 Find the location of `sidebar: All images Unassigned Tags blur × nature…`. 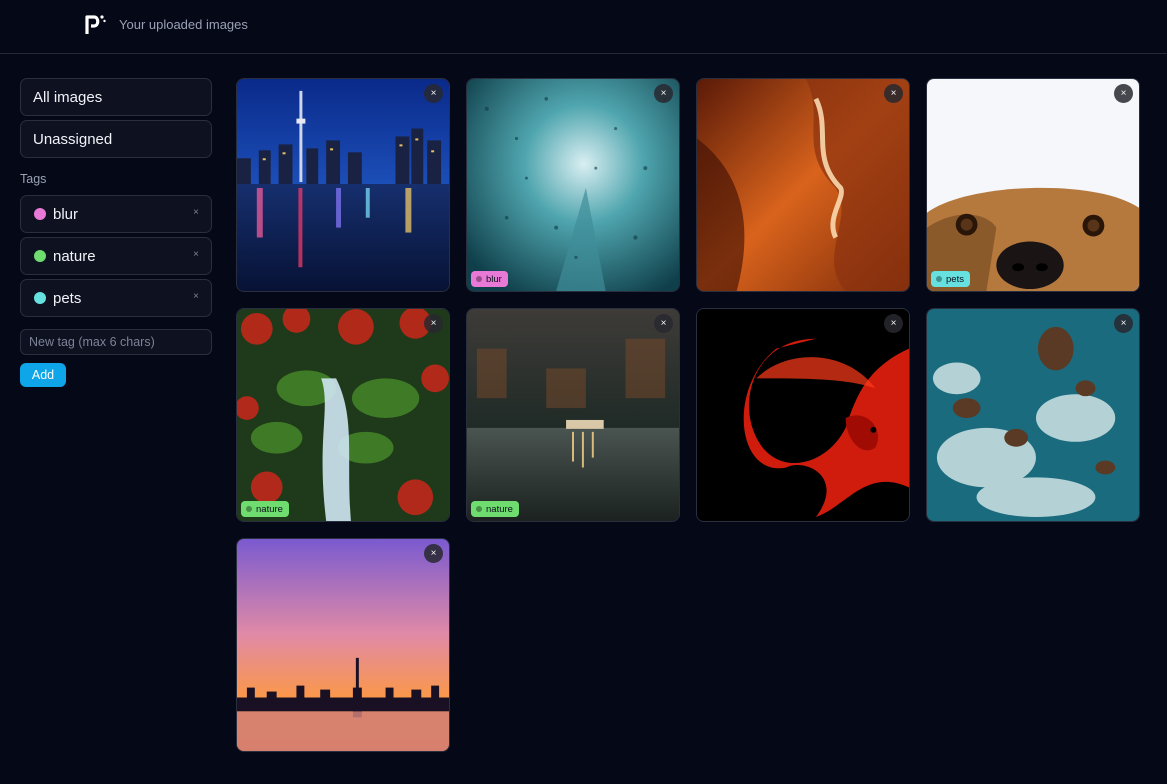

sidebar: All images Unassigned Tags blur × nature… is located at coordinates (116, 232).